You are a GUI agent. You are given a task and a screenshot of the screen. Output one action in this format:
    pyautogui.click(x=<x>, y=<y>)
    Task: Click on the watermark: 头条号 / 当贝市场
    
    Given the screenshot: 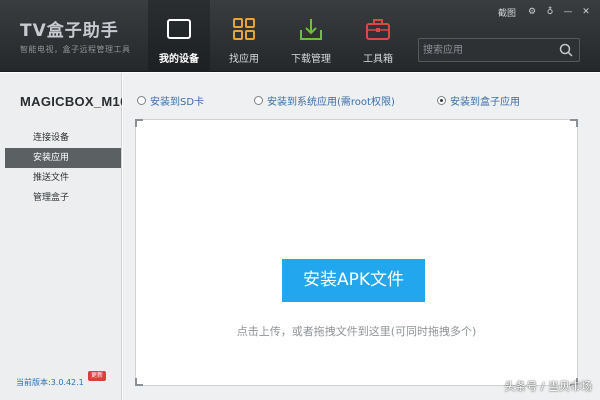 What is the action you would take?
    pyautogui.click(x=548, y=386)
    